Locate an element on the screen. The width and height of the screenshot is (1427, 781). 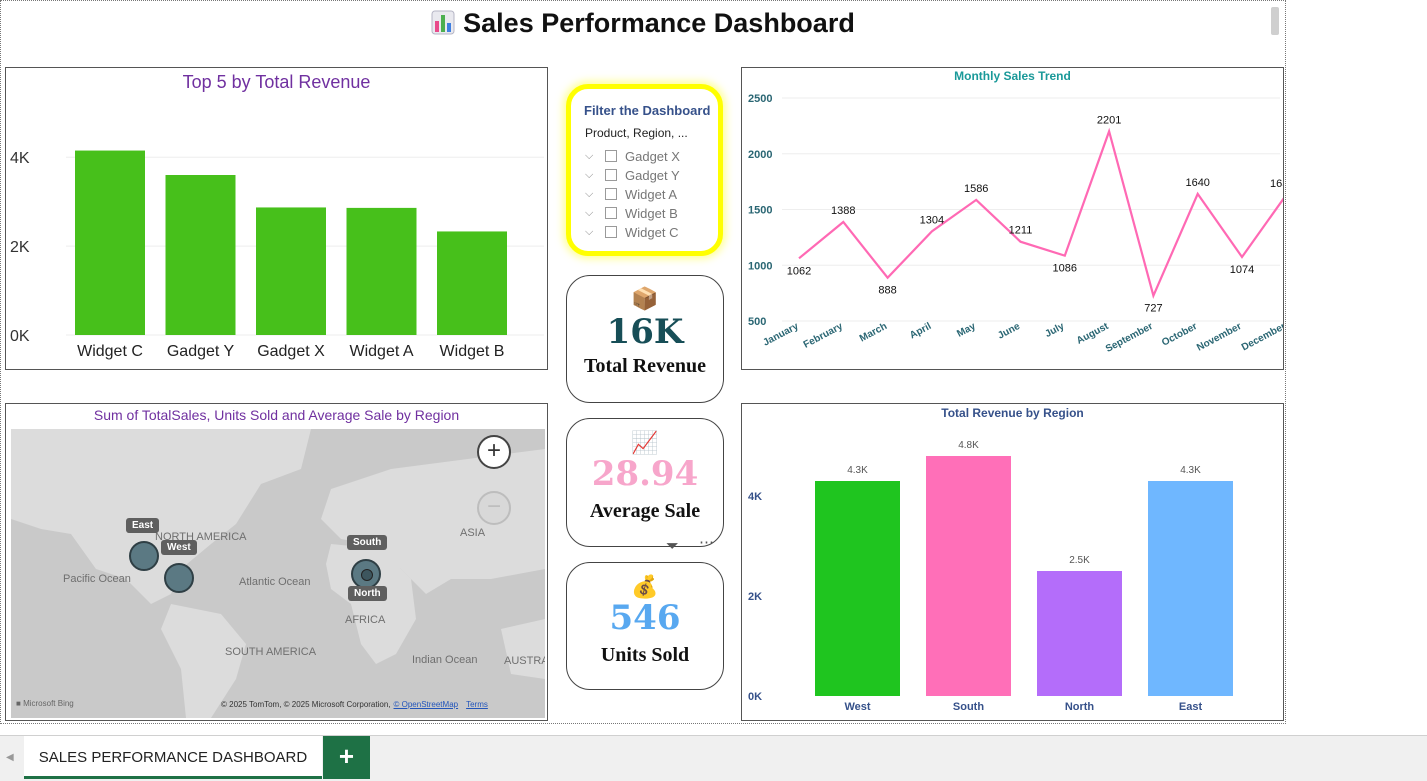
map-label-indian-ocean: Indian Ocean is located at coordinates (445, 660).